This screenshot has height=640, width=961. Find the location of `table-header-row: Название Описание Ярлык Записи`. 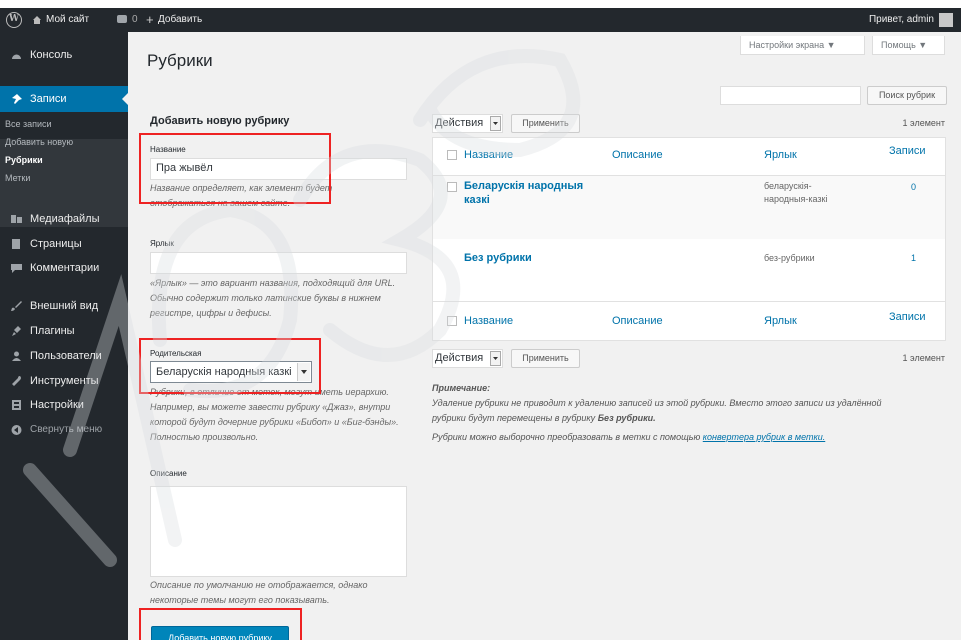

table-header-row: Название Описание Ярлык Записи is located at coordinates (689, 157).